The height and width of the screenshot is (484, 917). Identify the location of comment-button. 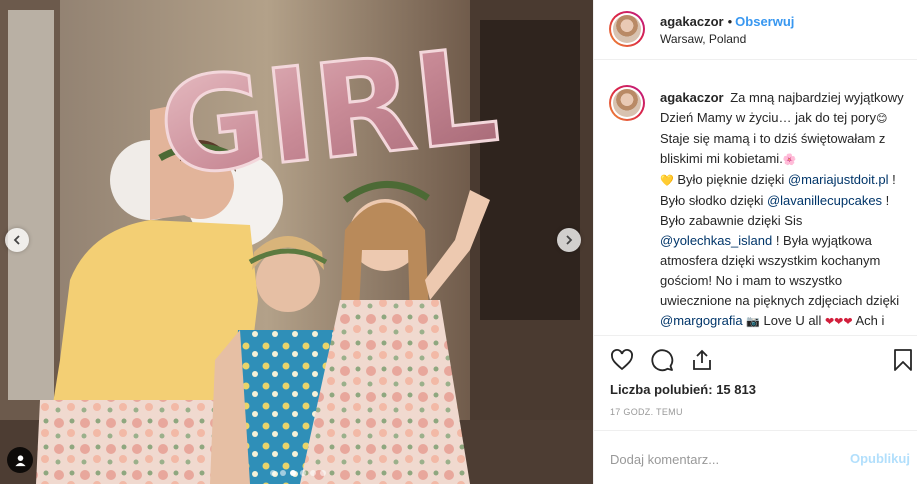
(662, 360).